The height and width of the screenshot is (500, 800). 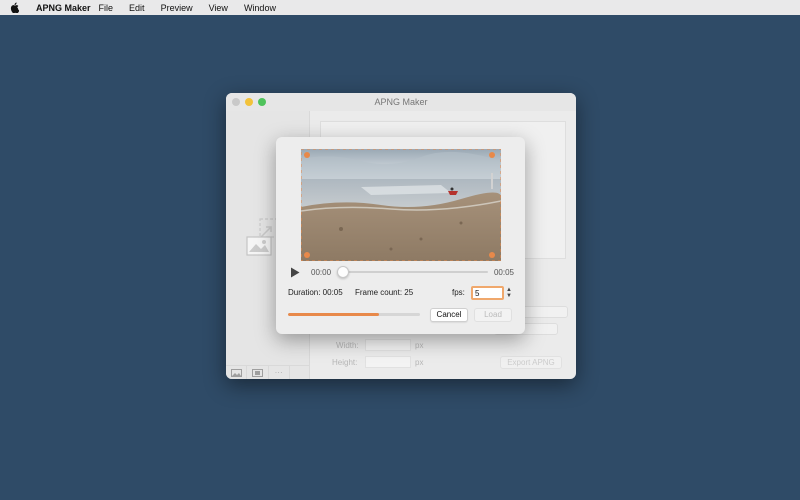 I want to click on minimize-button, so click(x=249, y=102).